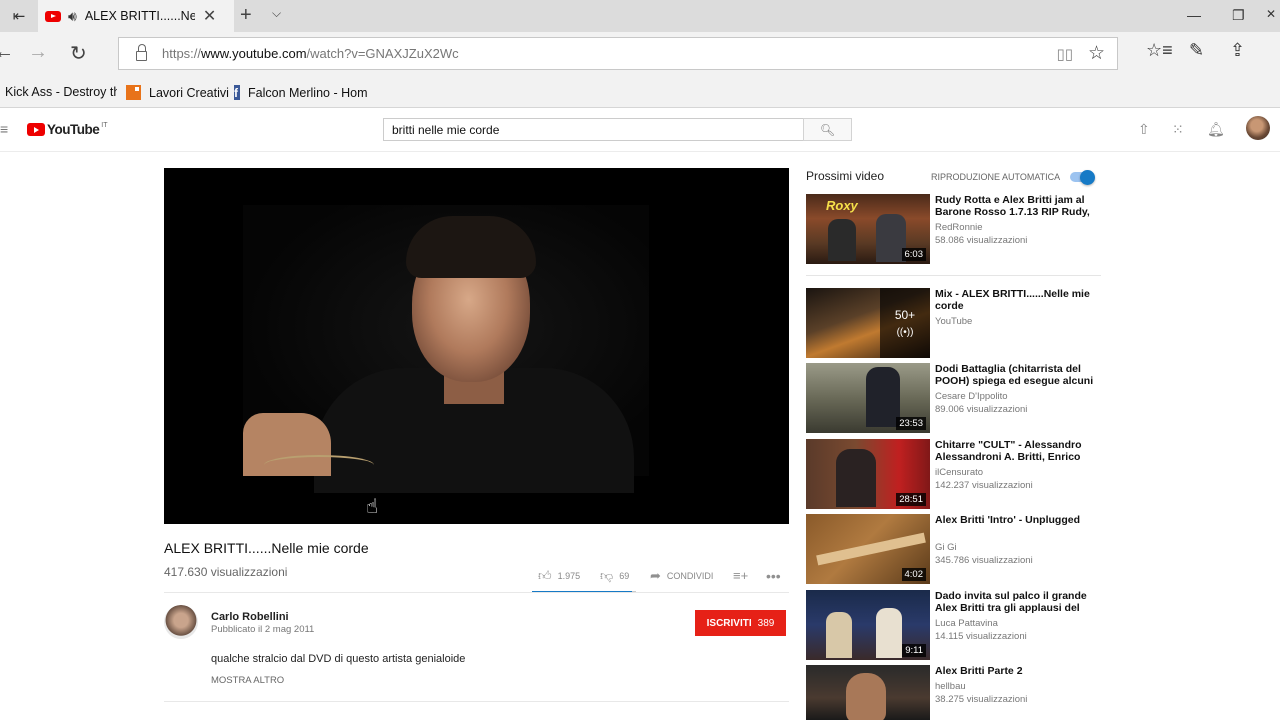 Image resolution: width=1280 pixels, height=720 pixels. Describe the element at coordinates (189, 92) in the screenshot. I see `favorite-label: Lavori Creativi` at that location.